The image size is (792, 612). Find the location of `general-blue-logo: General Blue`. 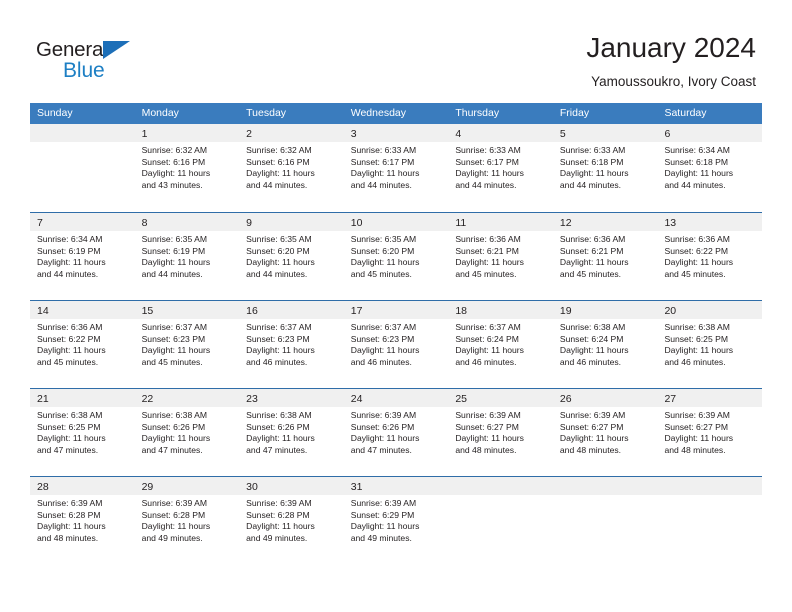

general-blue-logo: General Blue is located at coordinates (101, 62).